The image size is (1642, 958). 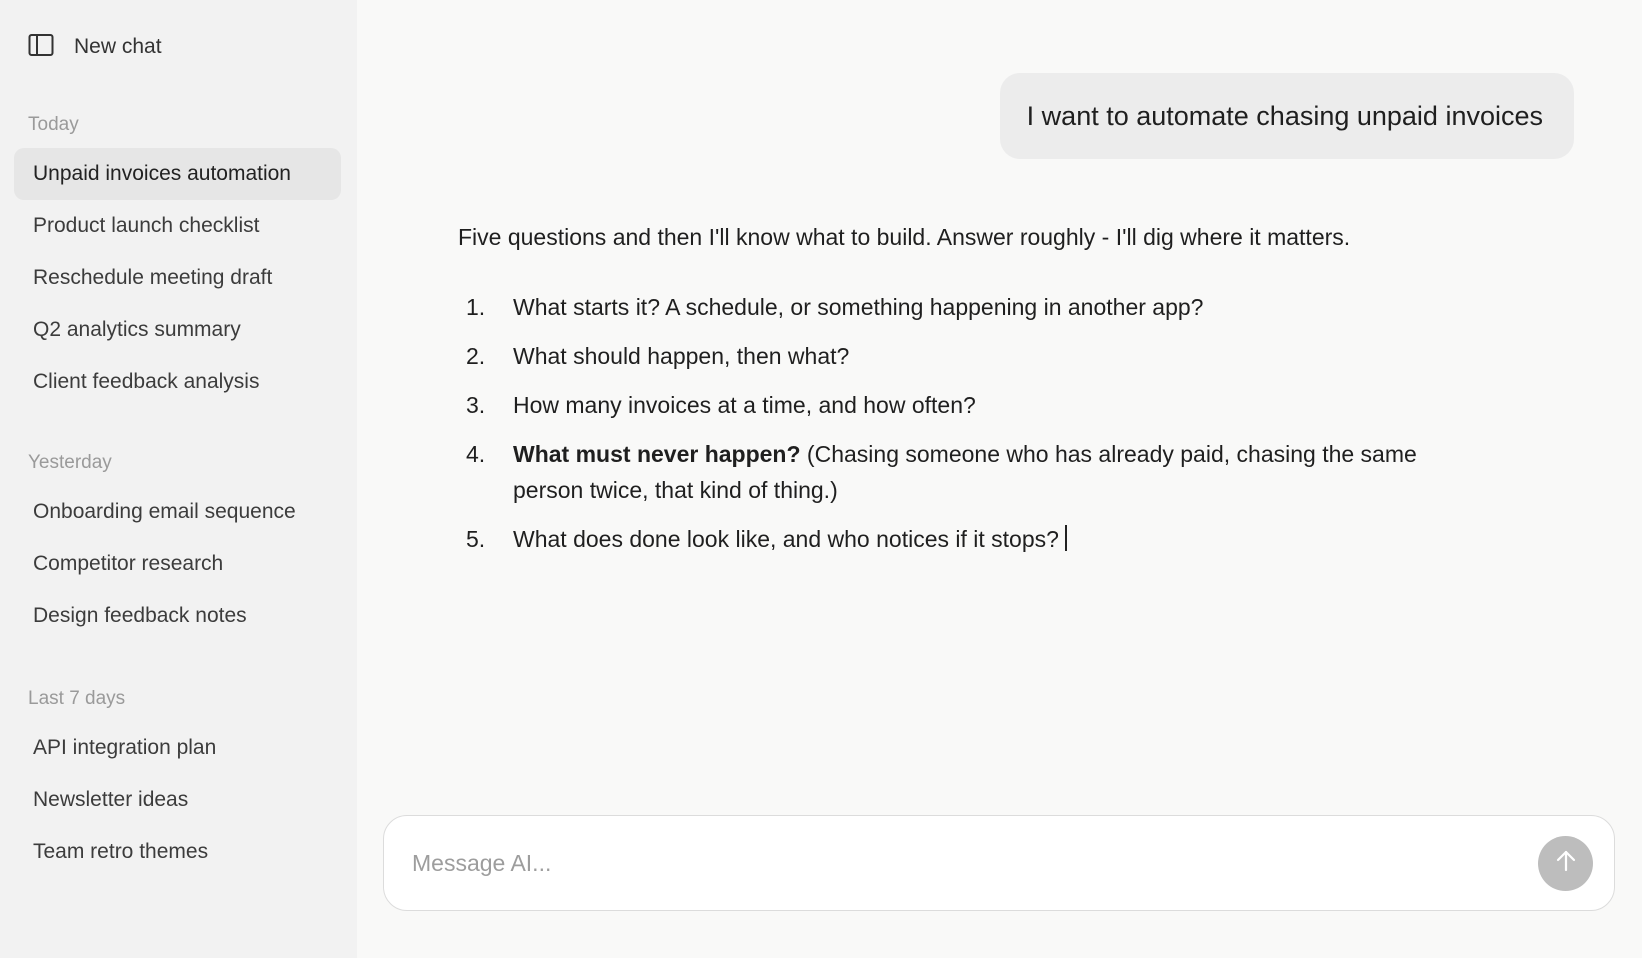 What do you see at coordinates (476, 454) in the screenshot?
I see `question-number: 4.` at bounding box center [476, 454].